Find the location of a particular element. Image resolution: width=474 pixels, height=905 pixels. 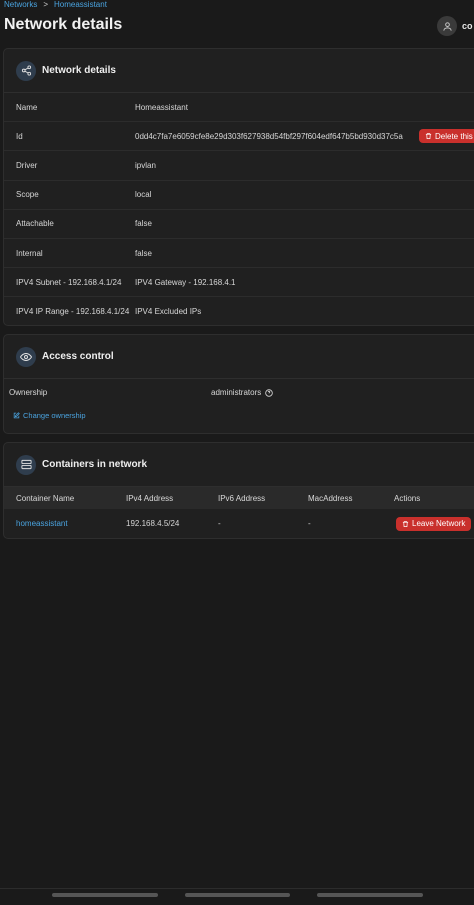

eye-icon-wrap is located at coordinates (26, 356).